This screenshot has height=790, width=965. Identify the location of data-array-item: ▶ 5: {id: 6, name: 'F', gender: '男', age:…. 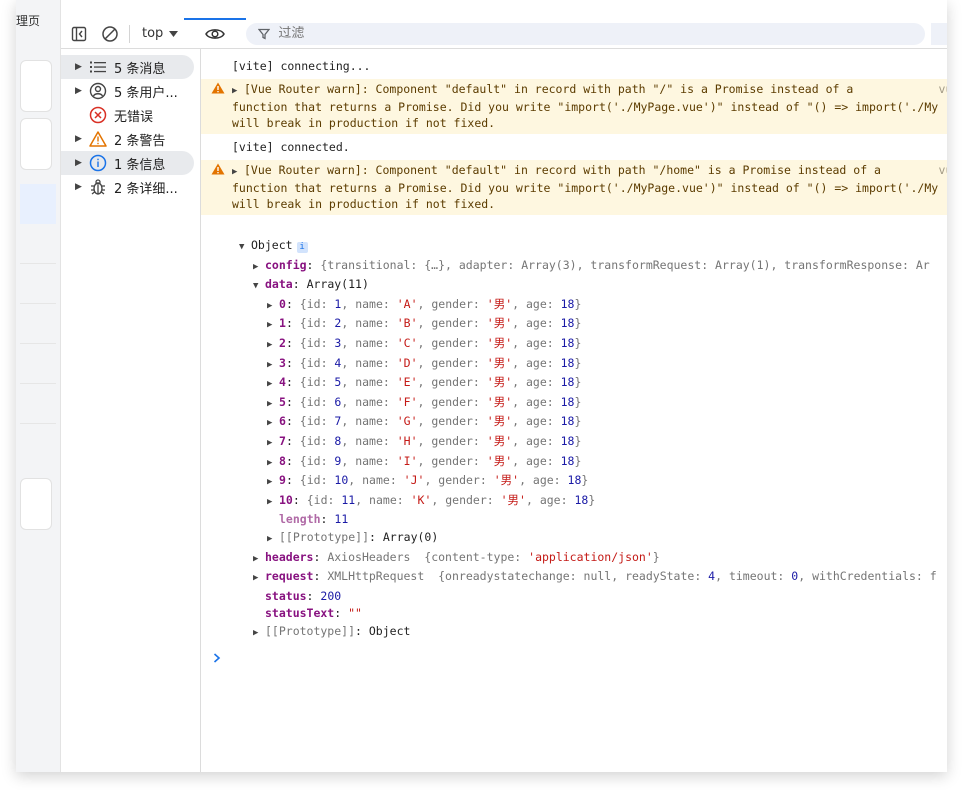
(607, 404).